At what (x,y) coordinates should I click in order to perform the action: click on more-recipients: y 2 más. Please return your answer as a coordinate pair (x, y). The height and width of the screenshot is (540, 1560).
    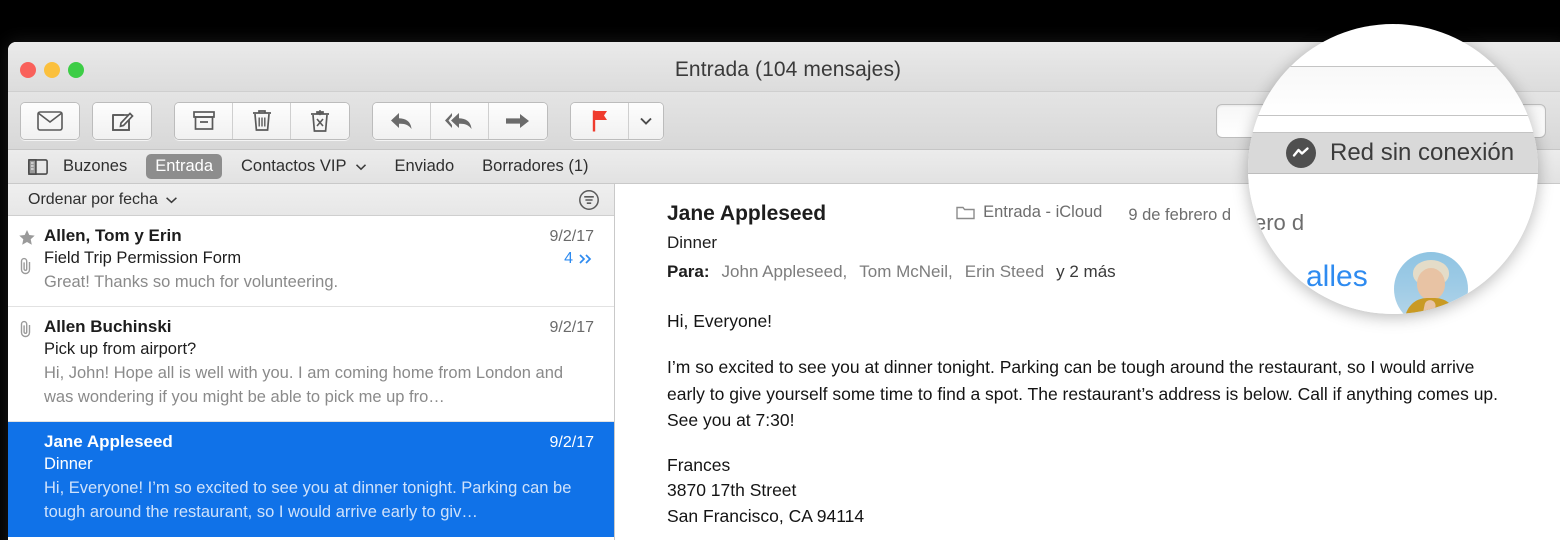
    Looking at the image, I should click on (1086, 272).